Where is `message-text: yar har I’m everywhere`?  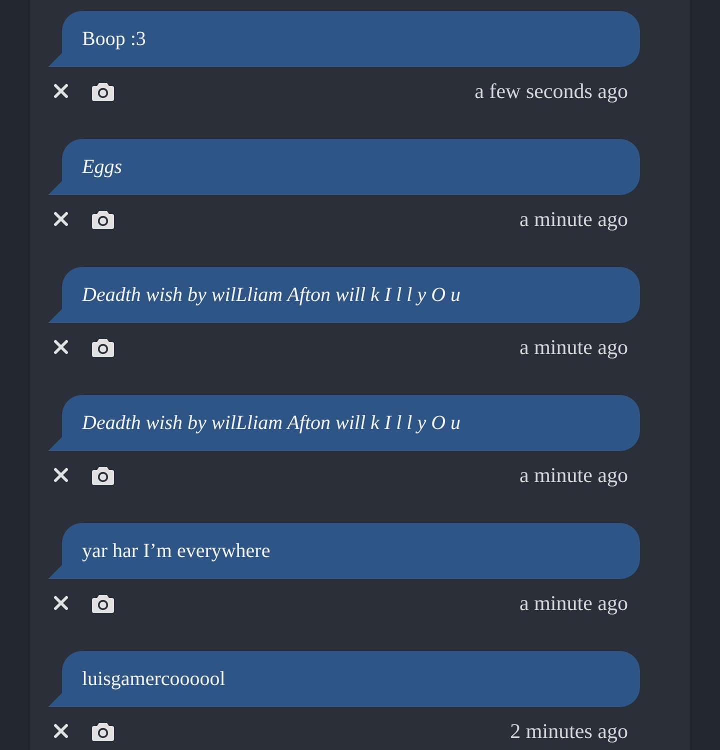 message-text: yar har I’m everywhere is located at coordinates (176, 551).